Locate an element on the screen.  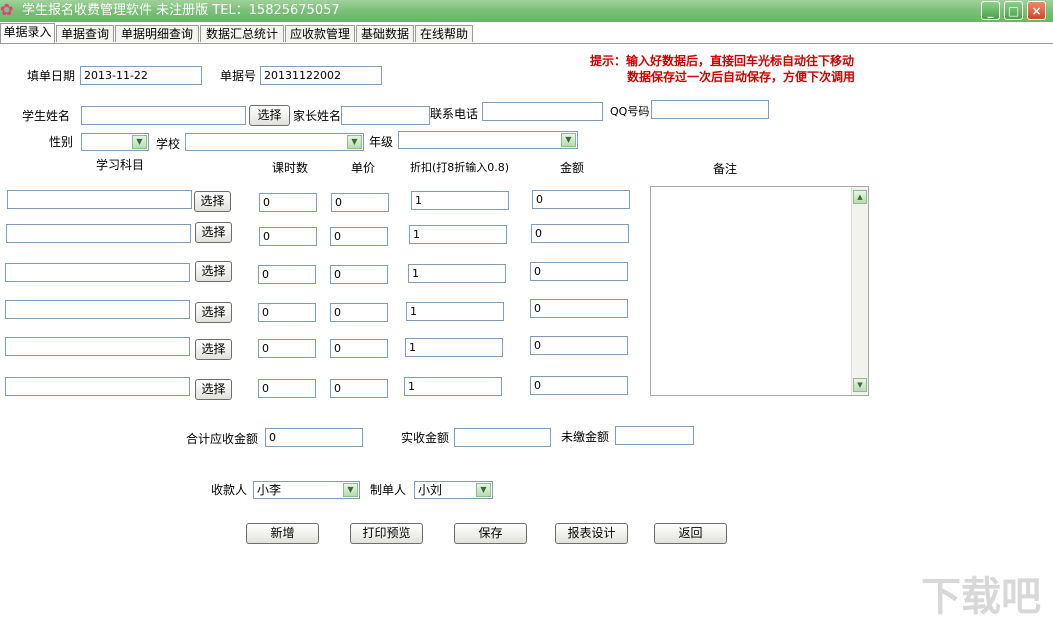
grade-select: ▼ is located at coordinates (488, 140).